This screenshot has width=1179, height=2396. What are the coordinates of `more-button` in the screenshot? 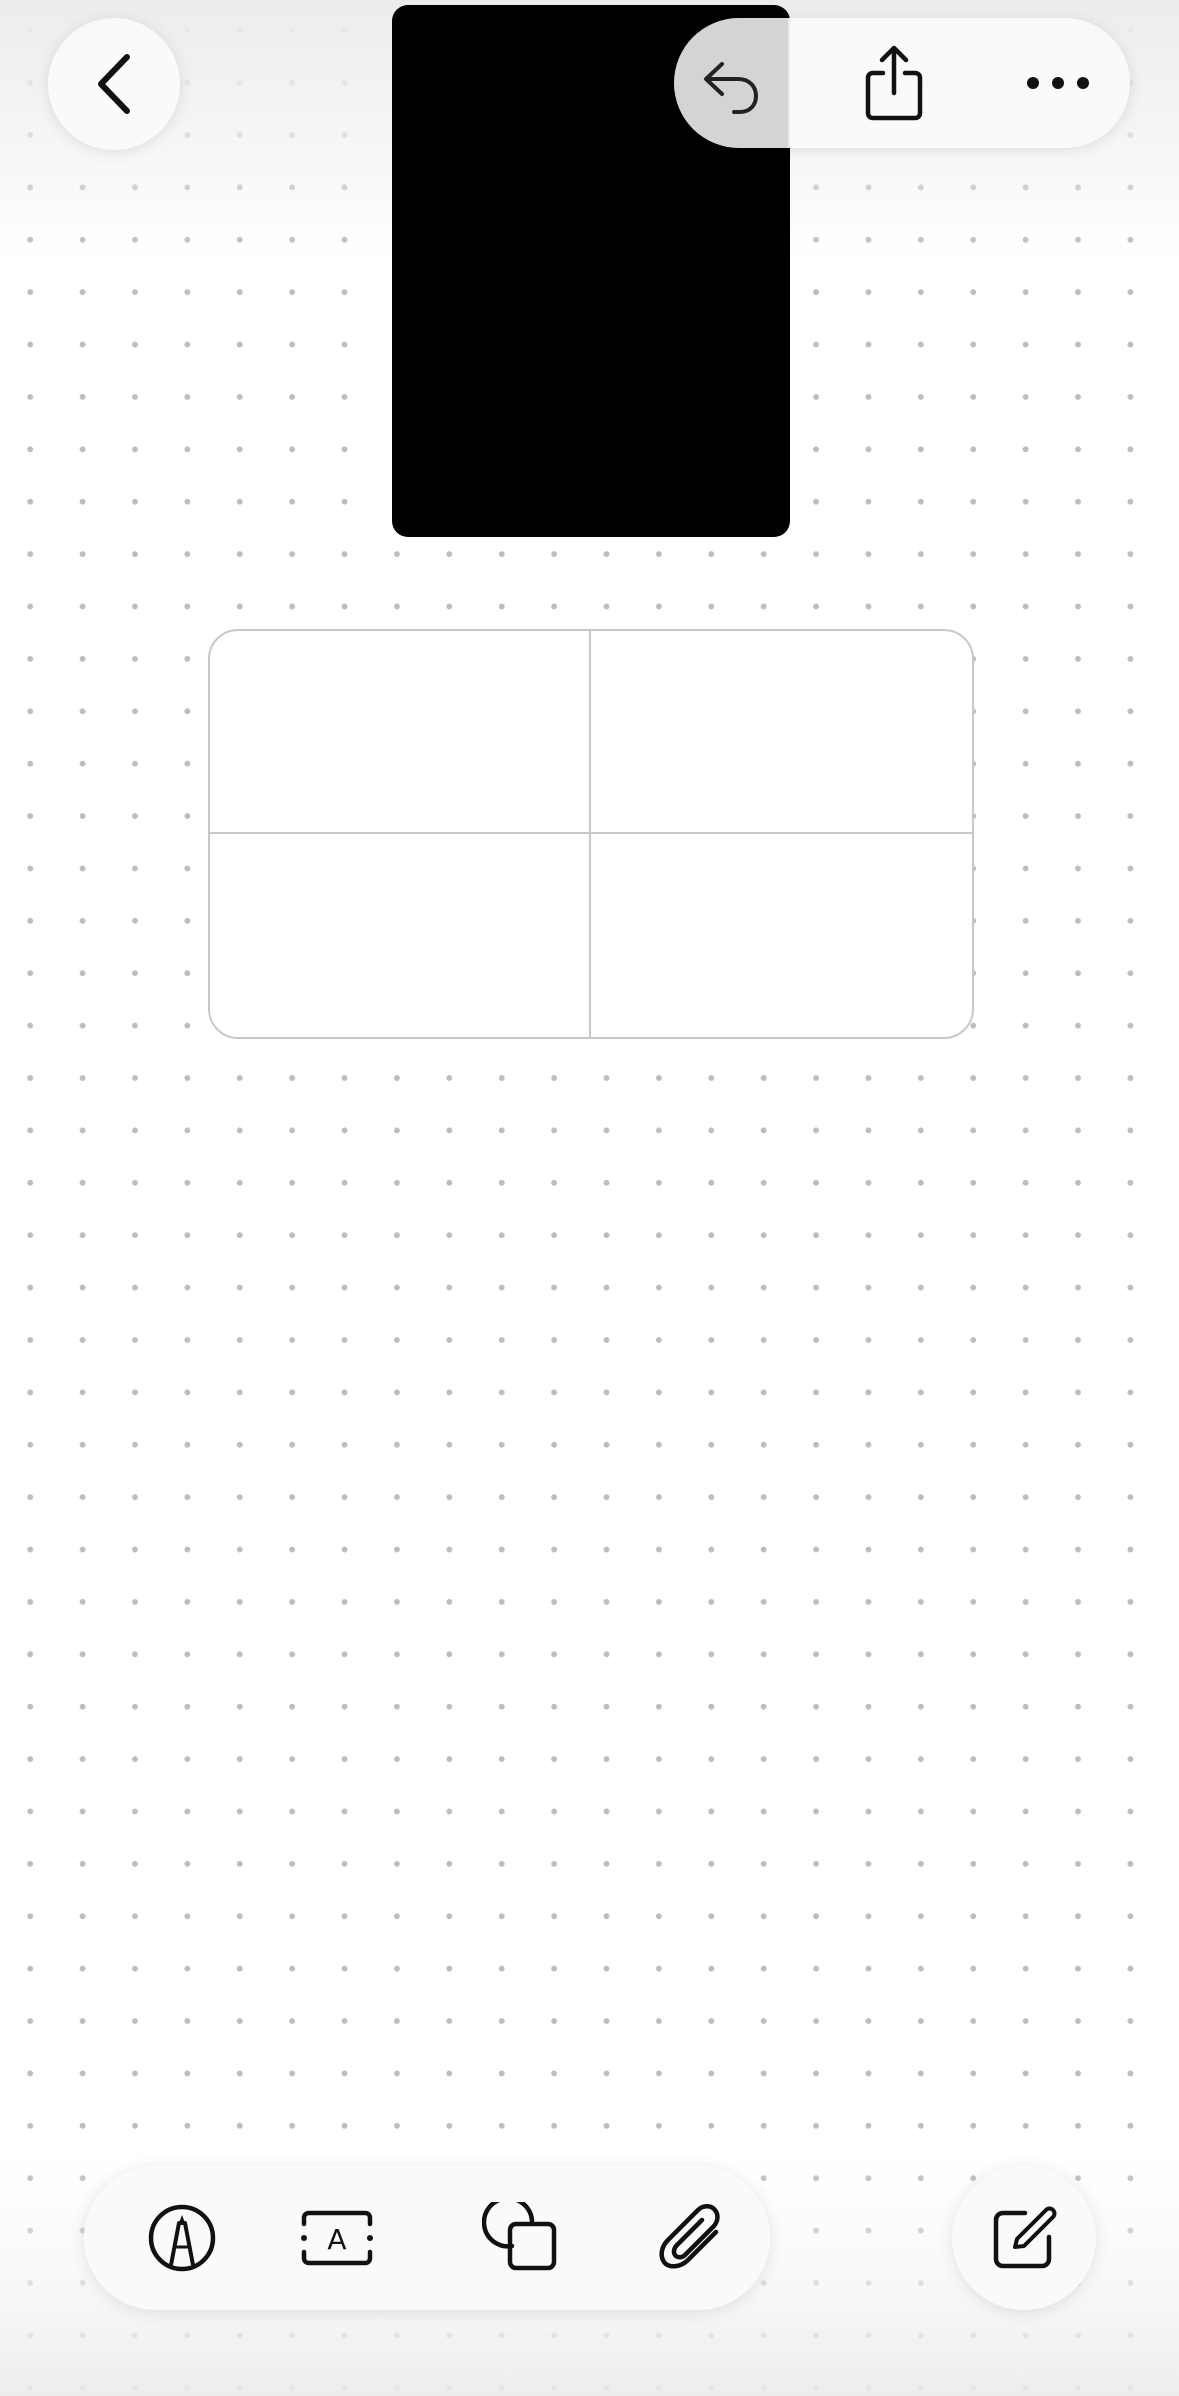 It's located at (1058, 83).